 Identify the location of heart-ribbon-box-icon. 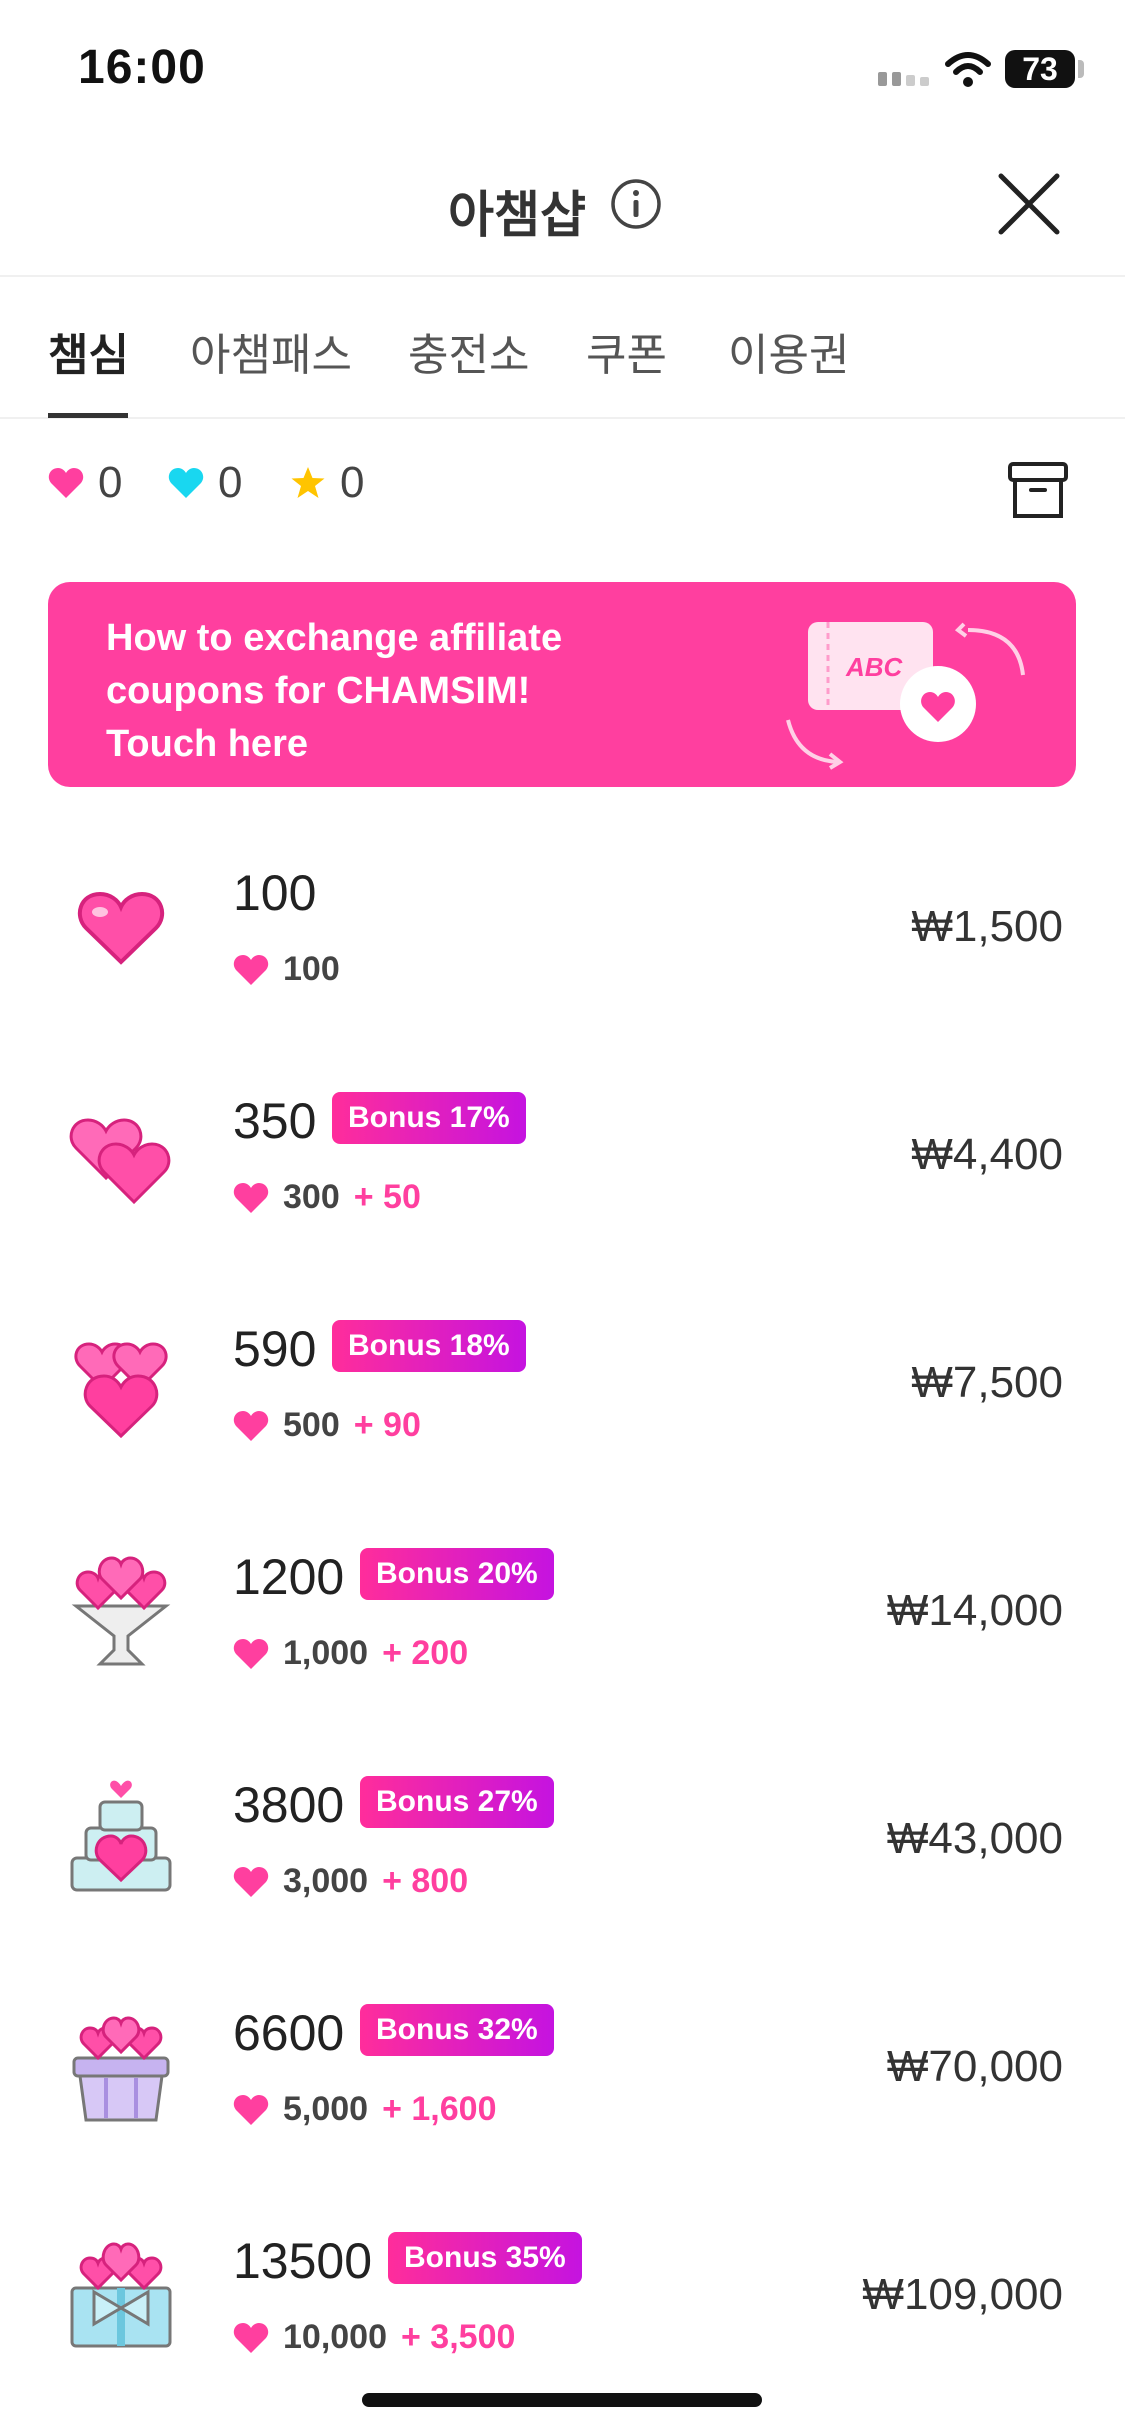
(121, 2295).